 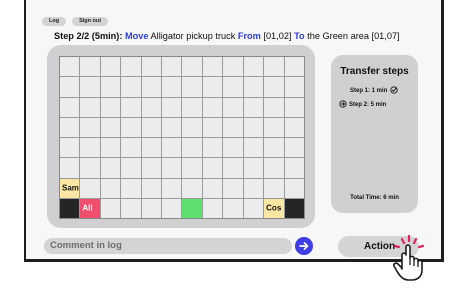 I want to click on send-comment-button, so click(x=304, y=246).